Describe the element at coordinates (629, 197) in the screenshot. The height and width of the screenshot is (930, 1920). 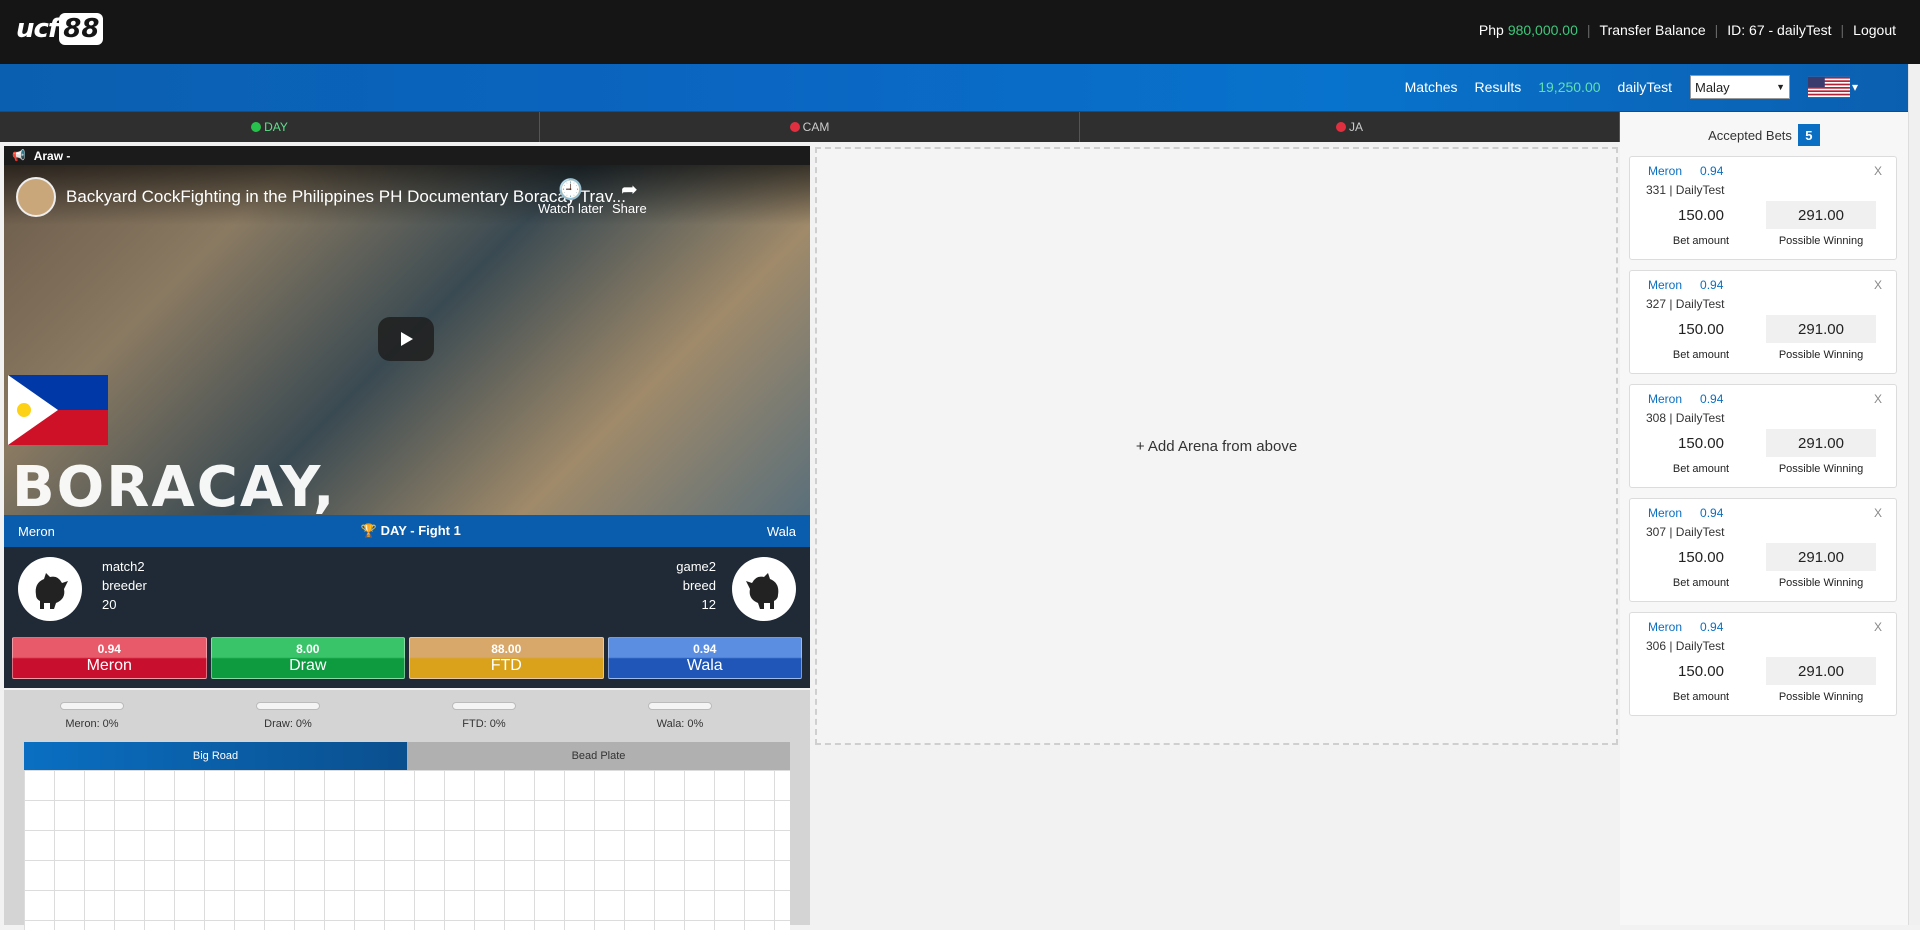
I see `share-button: ➦ Share` at that location.